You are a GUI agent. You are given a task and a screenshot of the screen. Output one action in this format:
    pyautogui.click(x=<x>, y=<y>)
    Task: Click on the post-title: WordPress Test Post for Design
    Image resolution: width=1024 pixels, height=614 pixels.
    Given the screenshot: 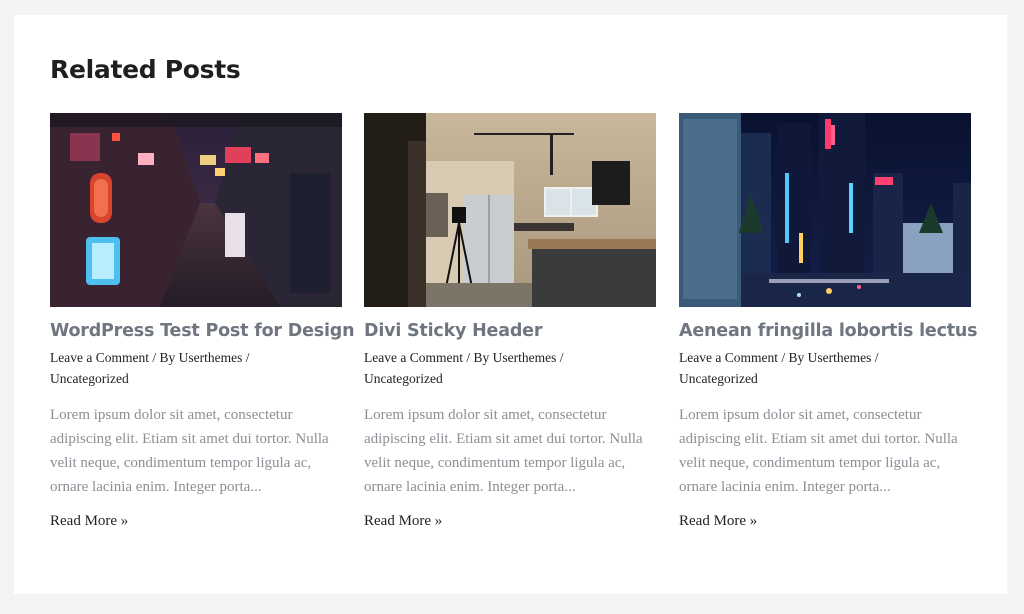 What is the action you would take?
    pyautogui.click(x=202, y=331)
    